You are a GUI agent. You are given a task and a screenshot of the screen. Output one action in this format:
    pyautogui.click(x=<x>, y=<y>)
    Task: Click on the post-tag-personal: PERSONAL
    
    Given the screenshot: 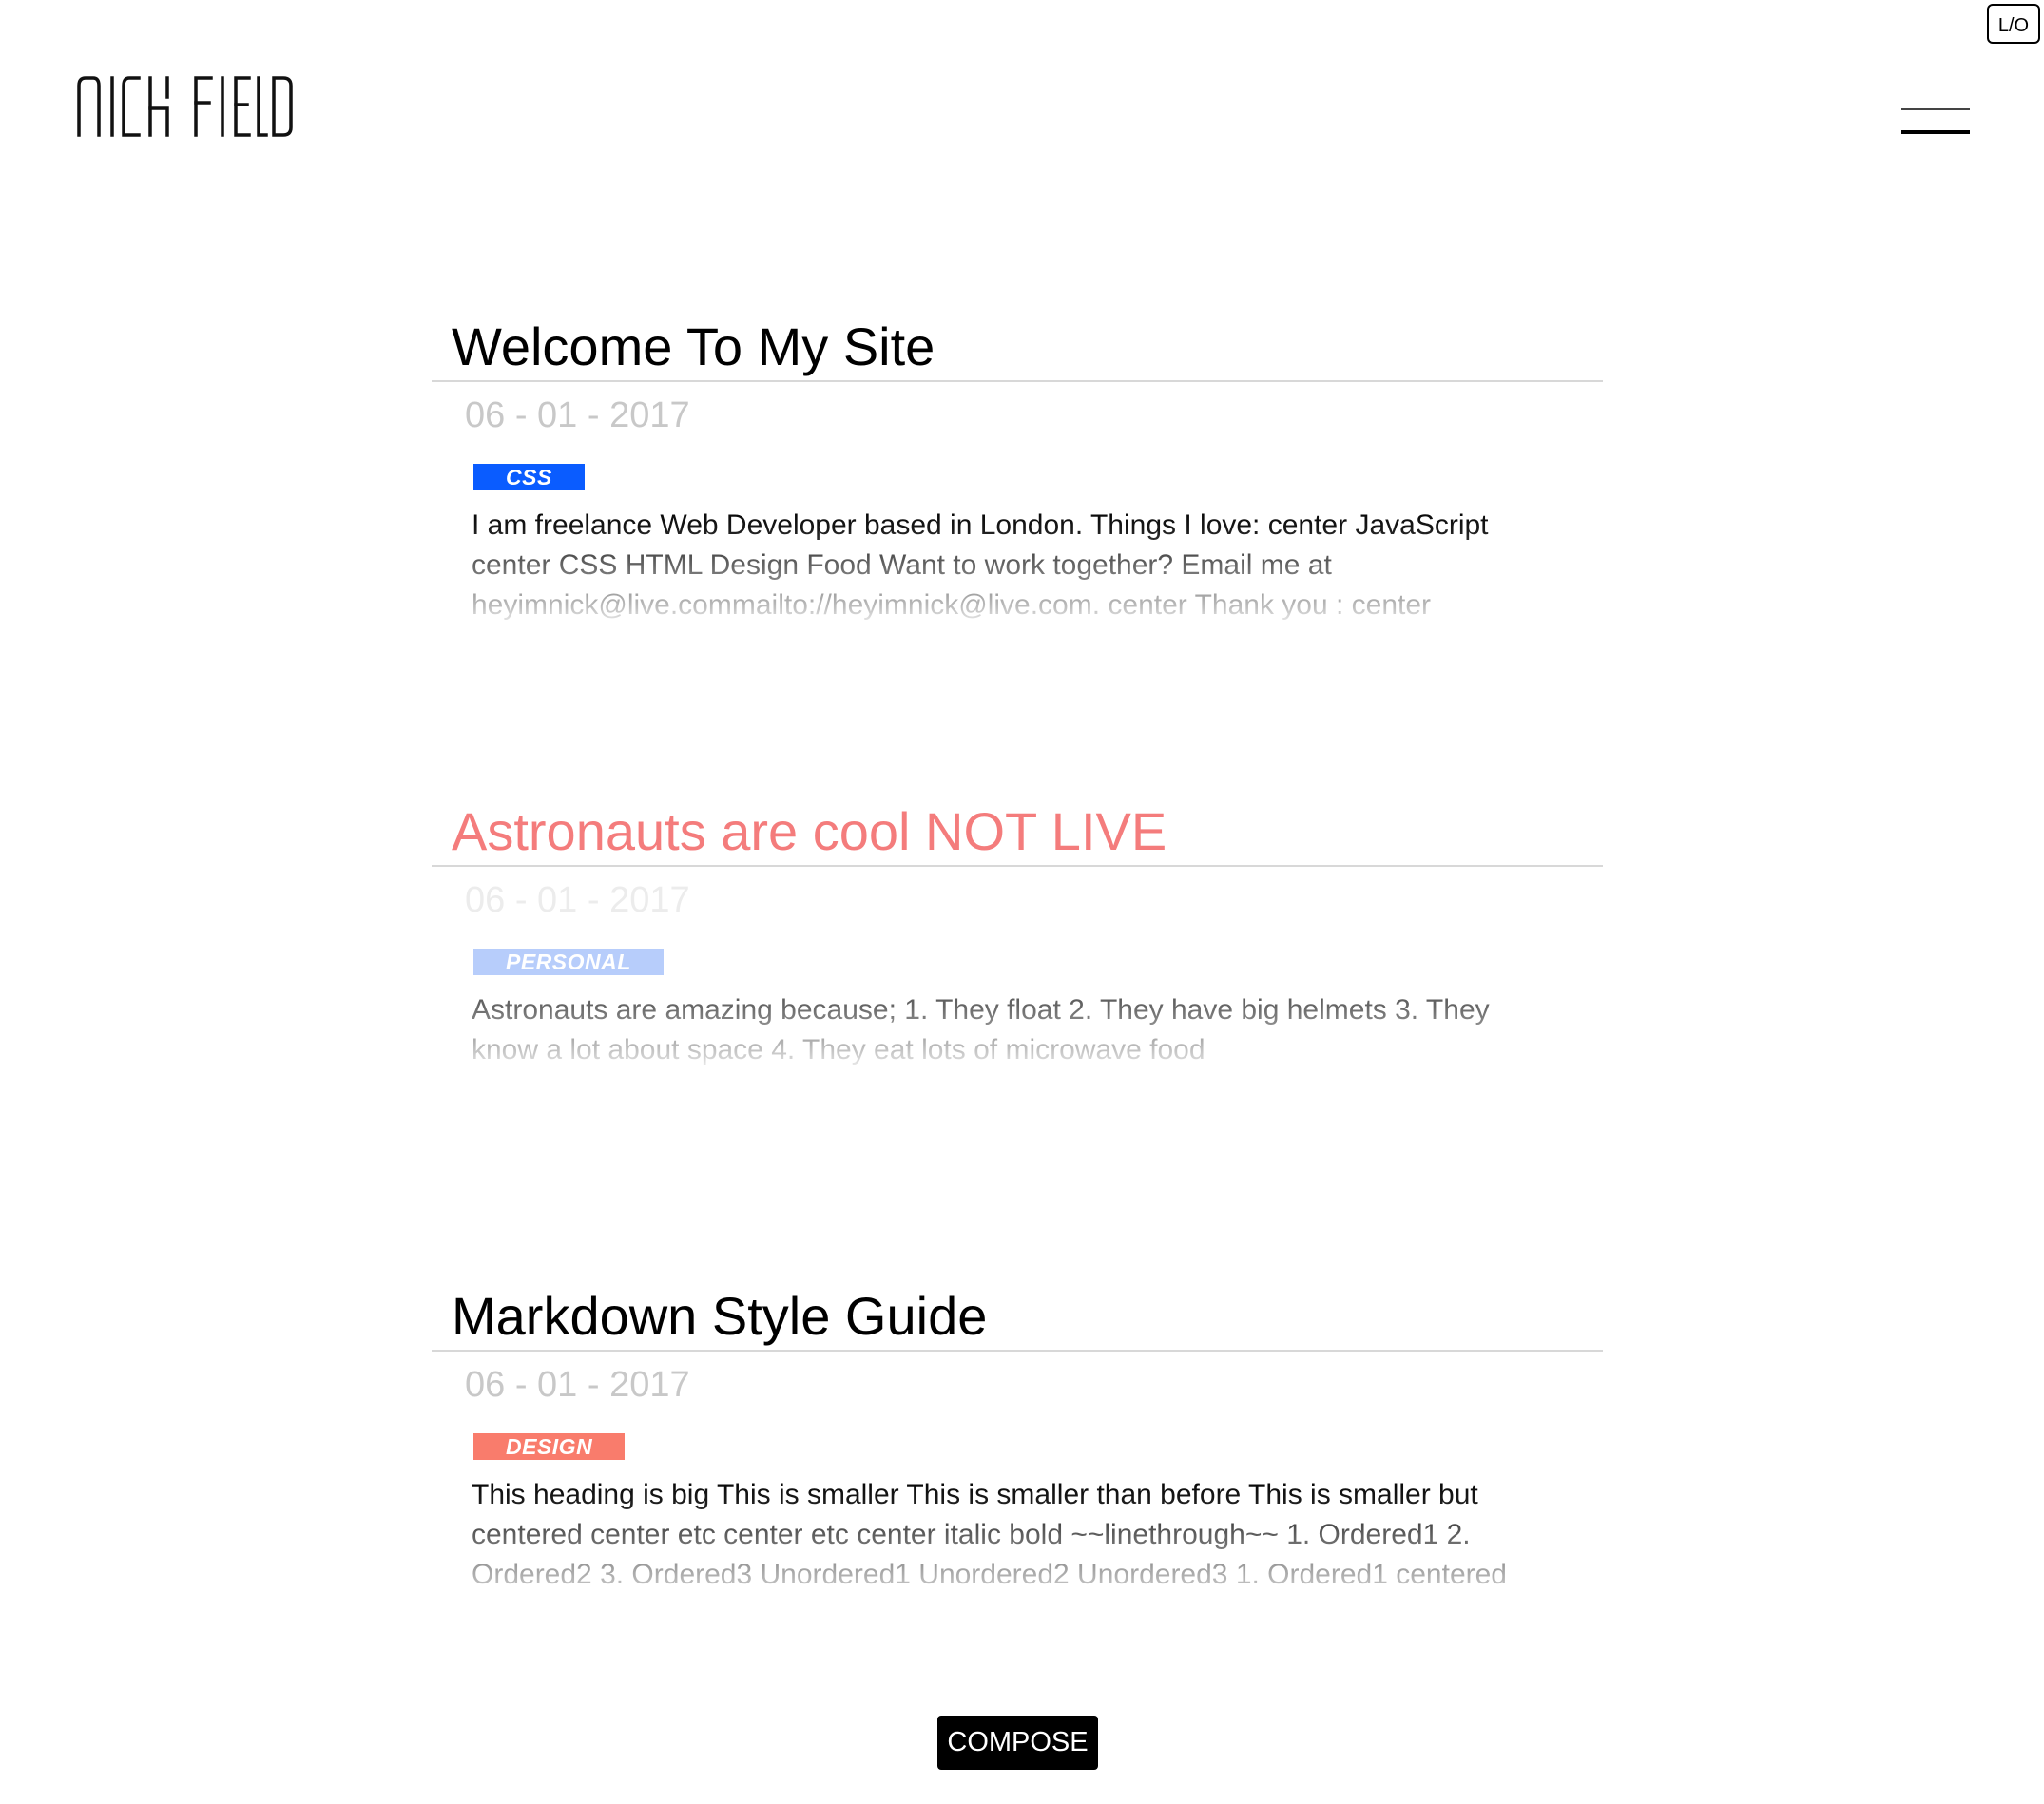 What is the action you would take?
    pyautogui.click(x=568, y=962)
    